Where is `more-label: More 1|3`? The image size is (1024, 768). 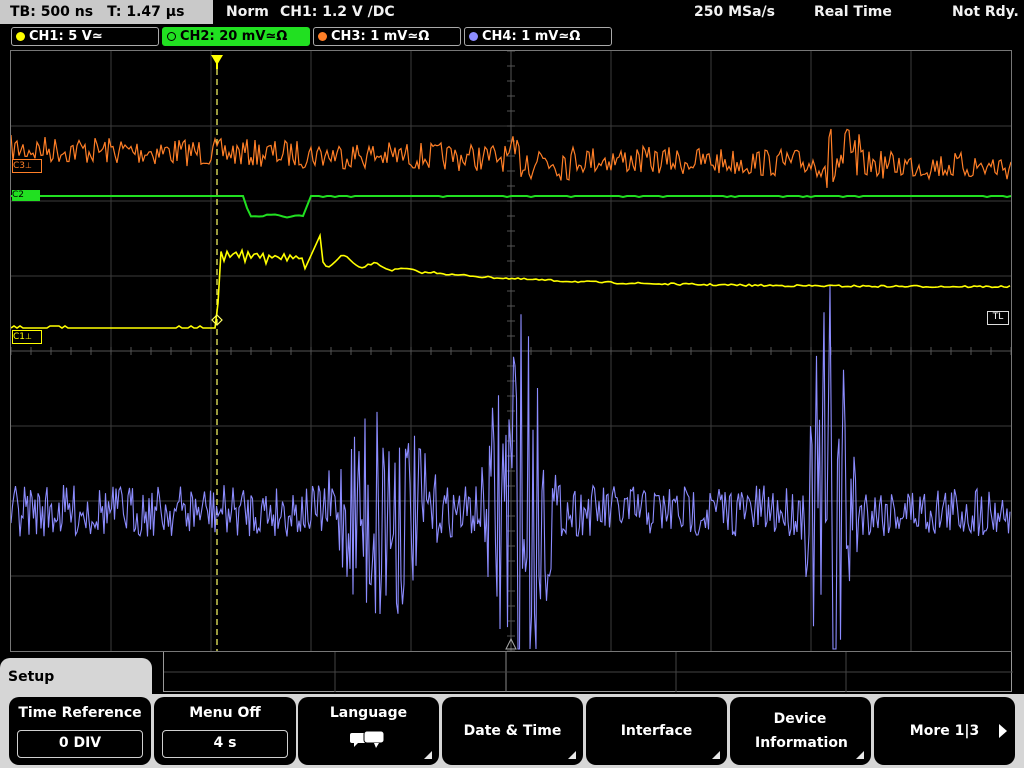 more-label: More 1|3 is located at coordinates (944, 731).